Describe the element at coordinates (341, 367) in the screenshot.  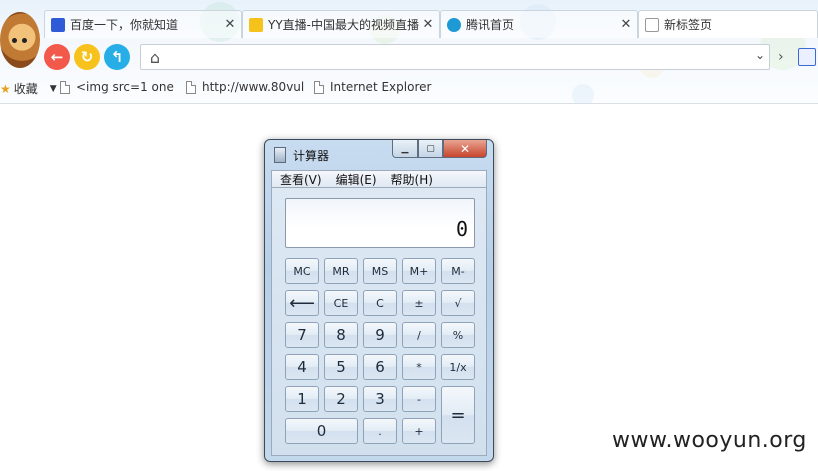
I see `digit-5-key: 5` at that location.